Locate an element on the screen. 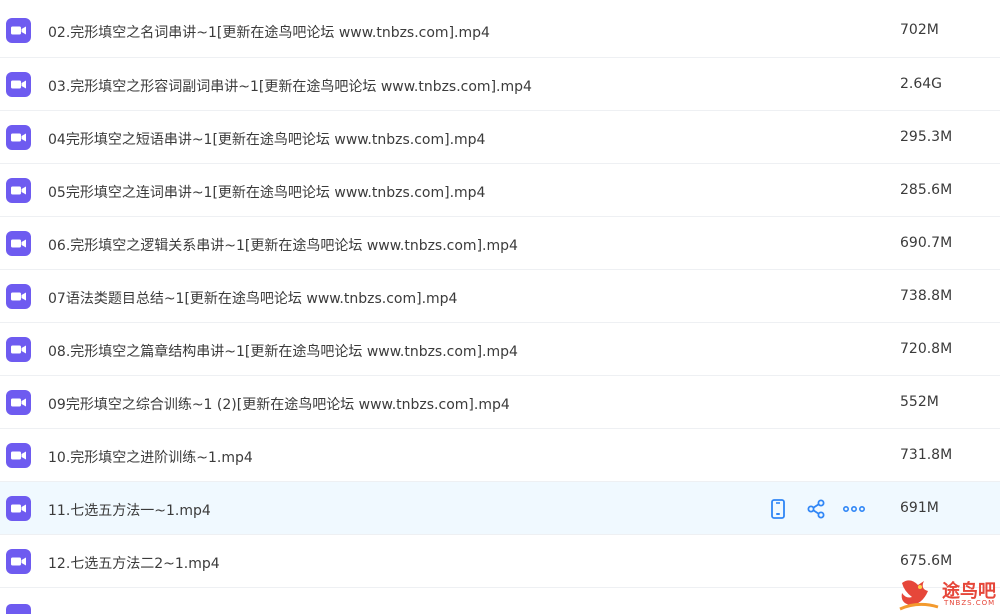  file-row: 11.七选五方法一~1.mp4 691M is located at coordinates (500, 508).